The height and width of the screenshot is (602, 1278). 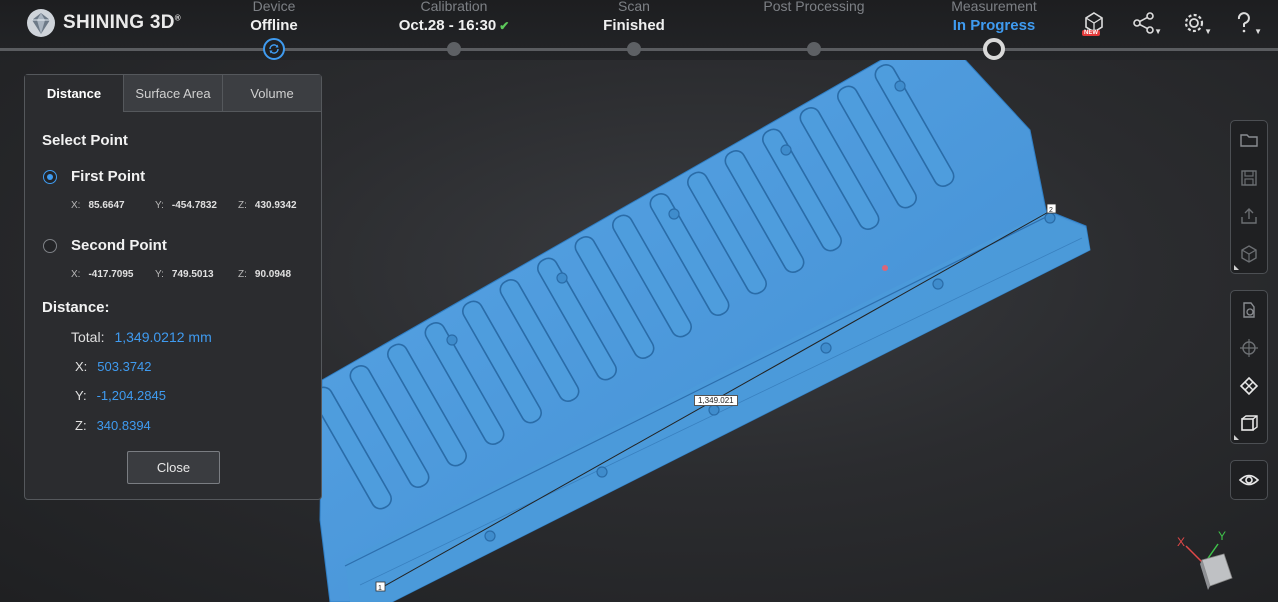 I want to click on axis-gizmo: X Y, so click(x=1209, y=559).